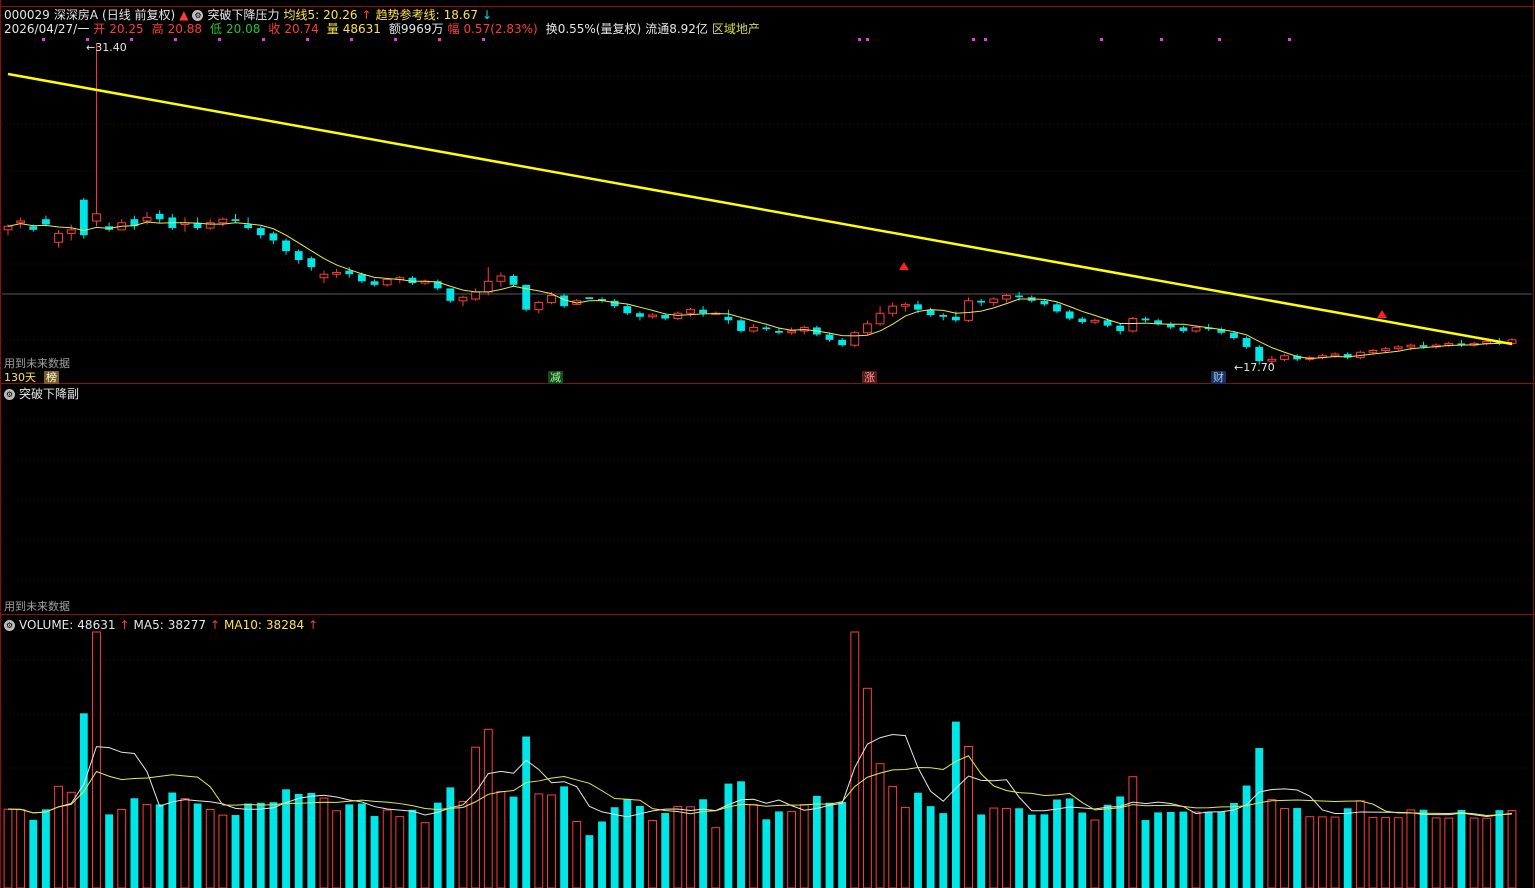  What do you see at coordinates (869, 377) in the screenshot?
I see `tag-zhang: 涨` at bounding box center [869, 377].